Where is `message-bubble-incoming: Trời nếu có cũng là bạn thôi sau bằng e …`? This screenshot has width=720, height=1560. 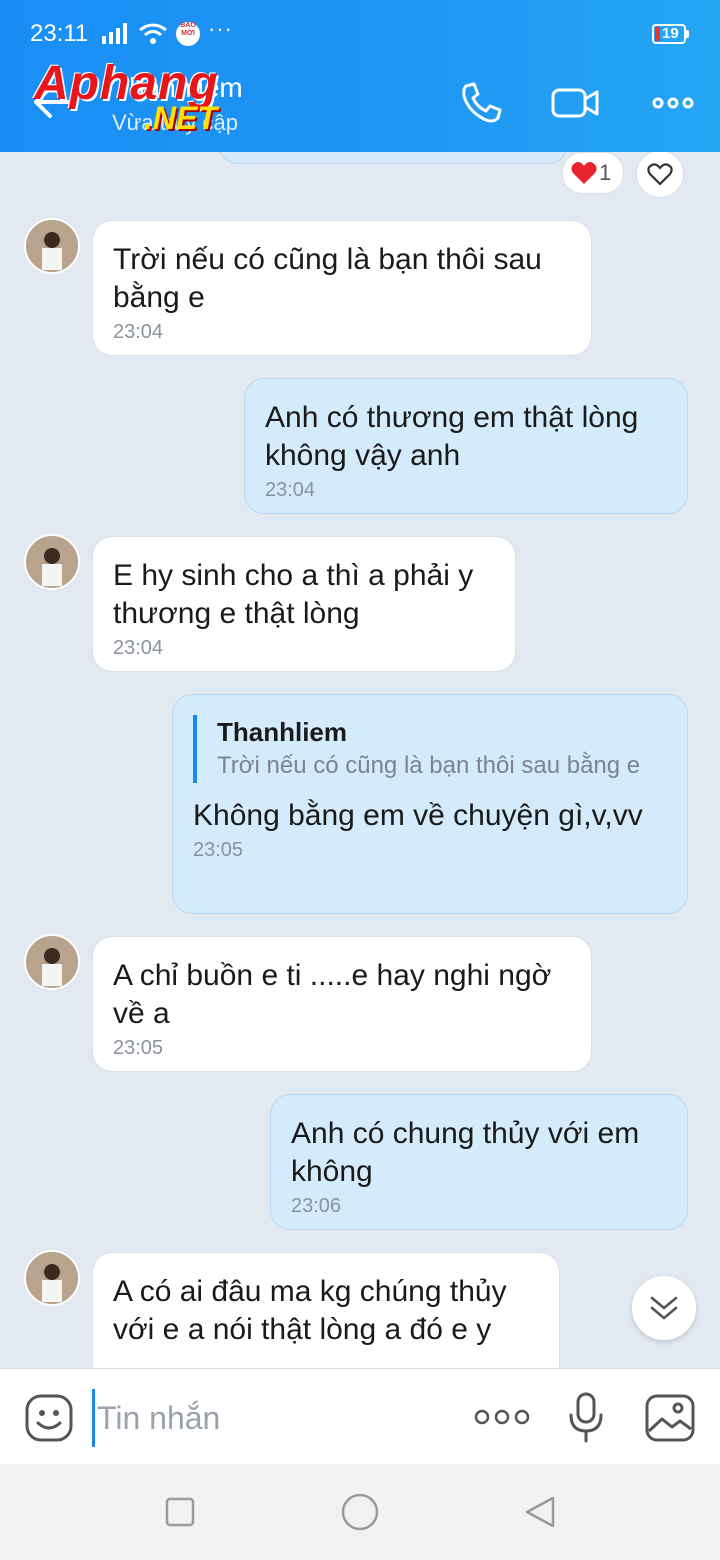 message-bubble-incoming: Trời nếu có cũng là bạn thôi sau bằng e … is located at coordinates (342, 288).